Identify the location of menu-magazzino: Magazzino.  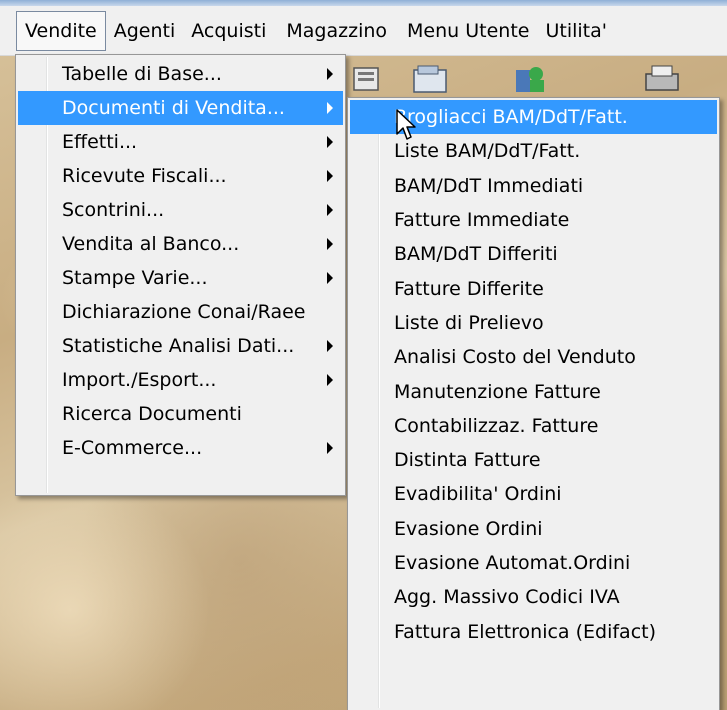
(336, 31).